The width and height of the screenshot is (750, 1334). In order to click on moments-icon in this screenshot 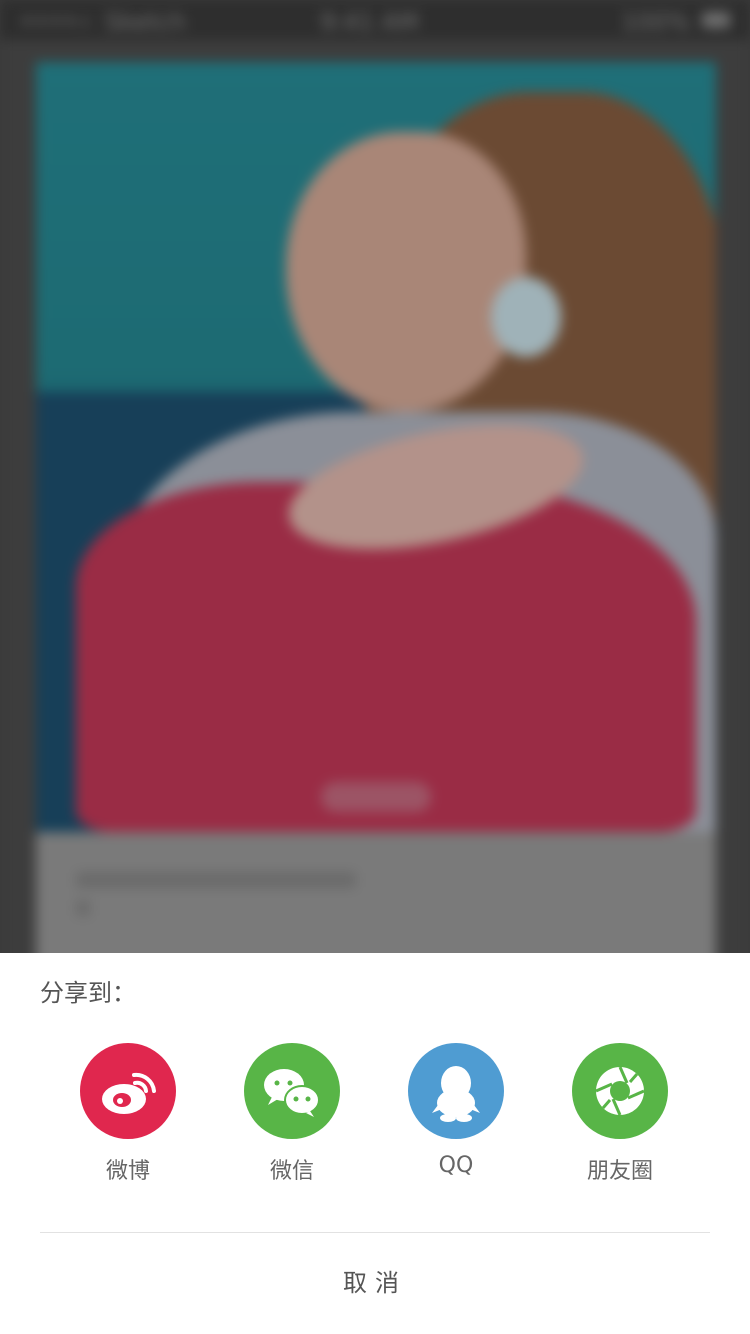, I will do `click(620, 1091)`.